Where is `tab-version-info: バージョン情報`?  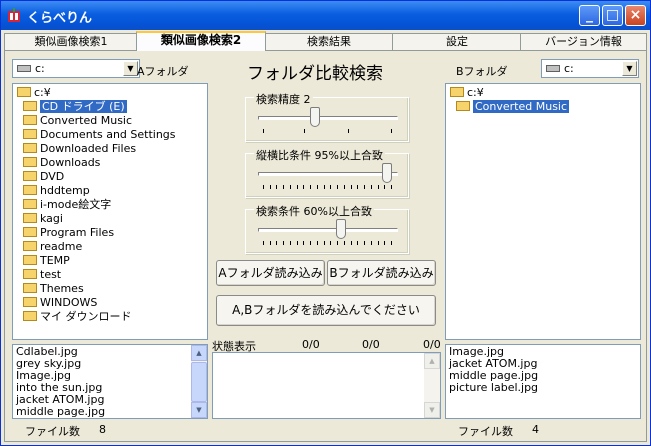 tab-version-info: バージョン情報 is located at coordinates (583, 41).